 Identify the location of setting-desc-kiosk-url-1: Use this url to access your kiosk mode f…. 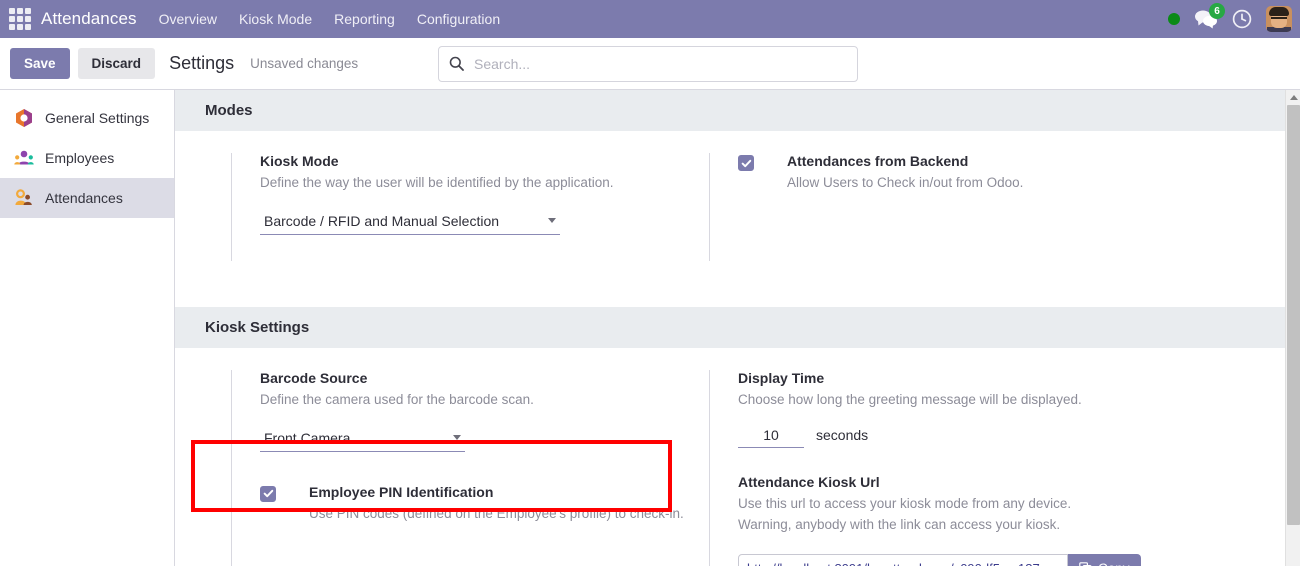
(905, 503).